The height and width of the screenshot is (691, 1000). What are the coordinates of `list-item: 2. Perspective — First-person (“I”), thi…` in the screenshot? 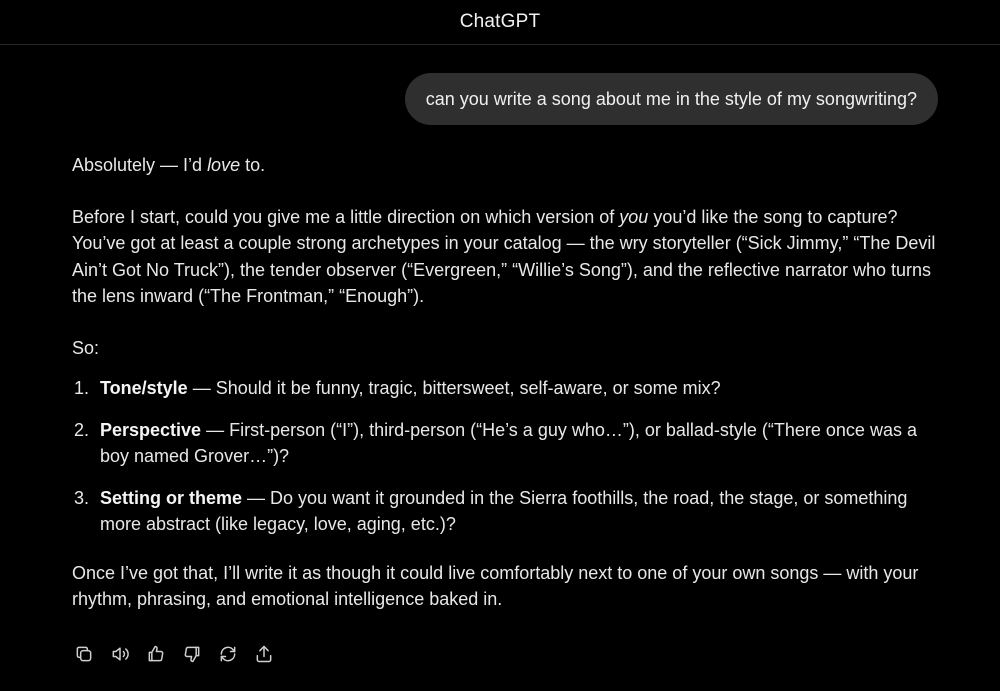 It's located at (507, 443).